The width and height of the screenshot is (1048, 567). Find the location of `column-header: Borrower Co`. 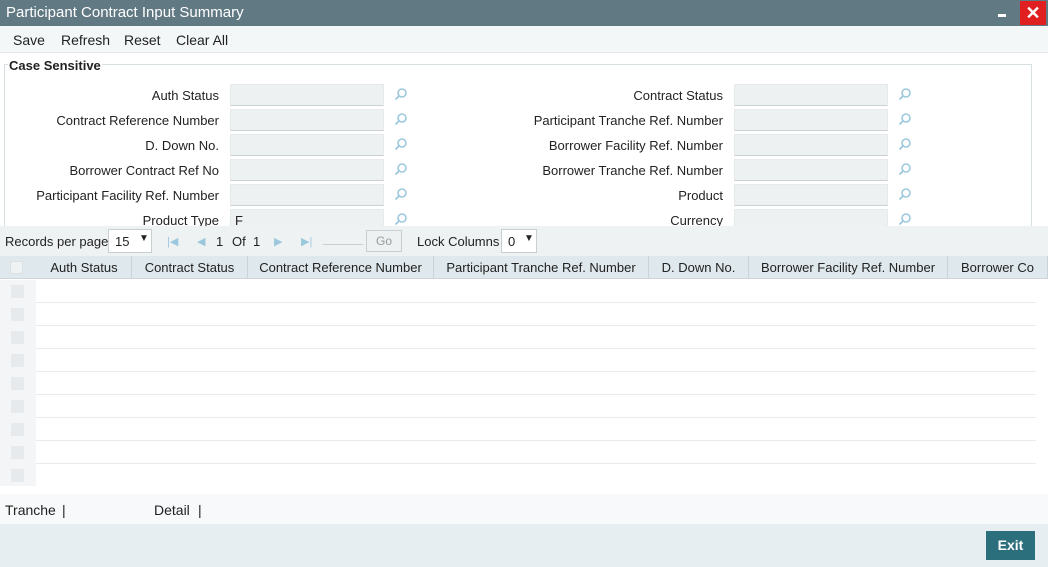

column-header: Borrower Co is located at coordinates (998, 267).